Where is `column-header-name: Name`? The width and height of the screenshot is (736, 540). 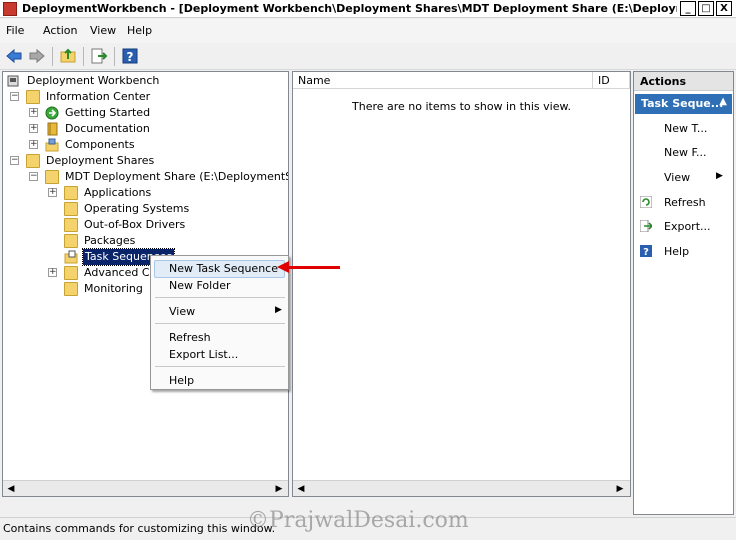 column-header-name: Name is located at coordinates (443, 80).